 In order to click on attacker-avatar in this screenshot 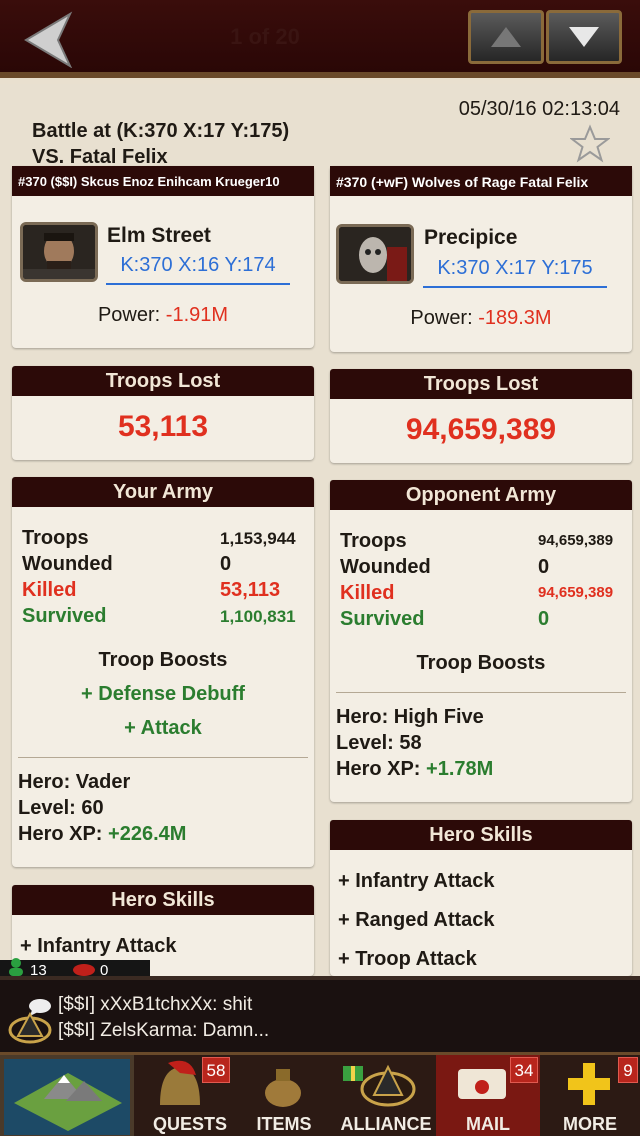, I will do `click(59, 252)`.